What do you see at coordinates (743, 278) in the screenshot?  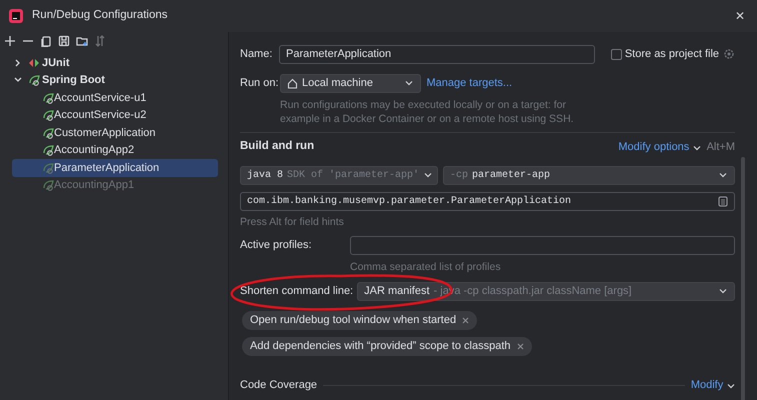 I see `scrollbar` at bounding box center [743, 278].